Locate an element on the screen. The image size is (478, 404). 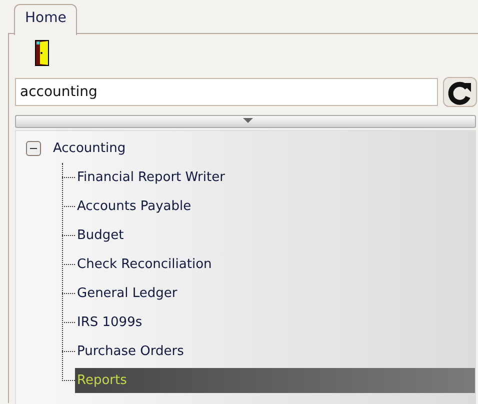
tree-item: Budget is located at coordinates (100, 235).